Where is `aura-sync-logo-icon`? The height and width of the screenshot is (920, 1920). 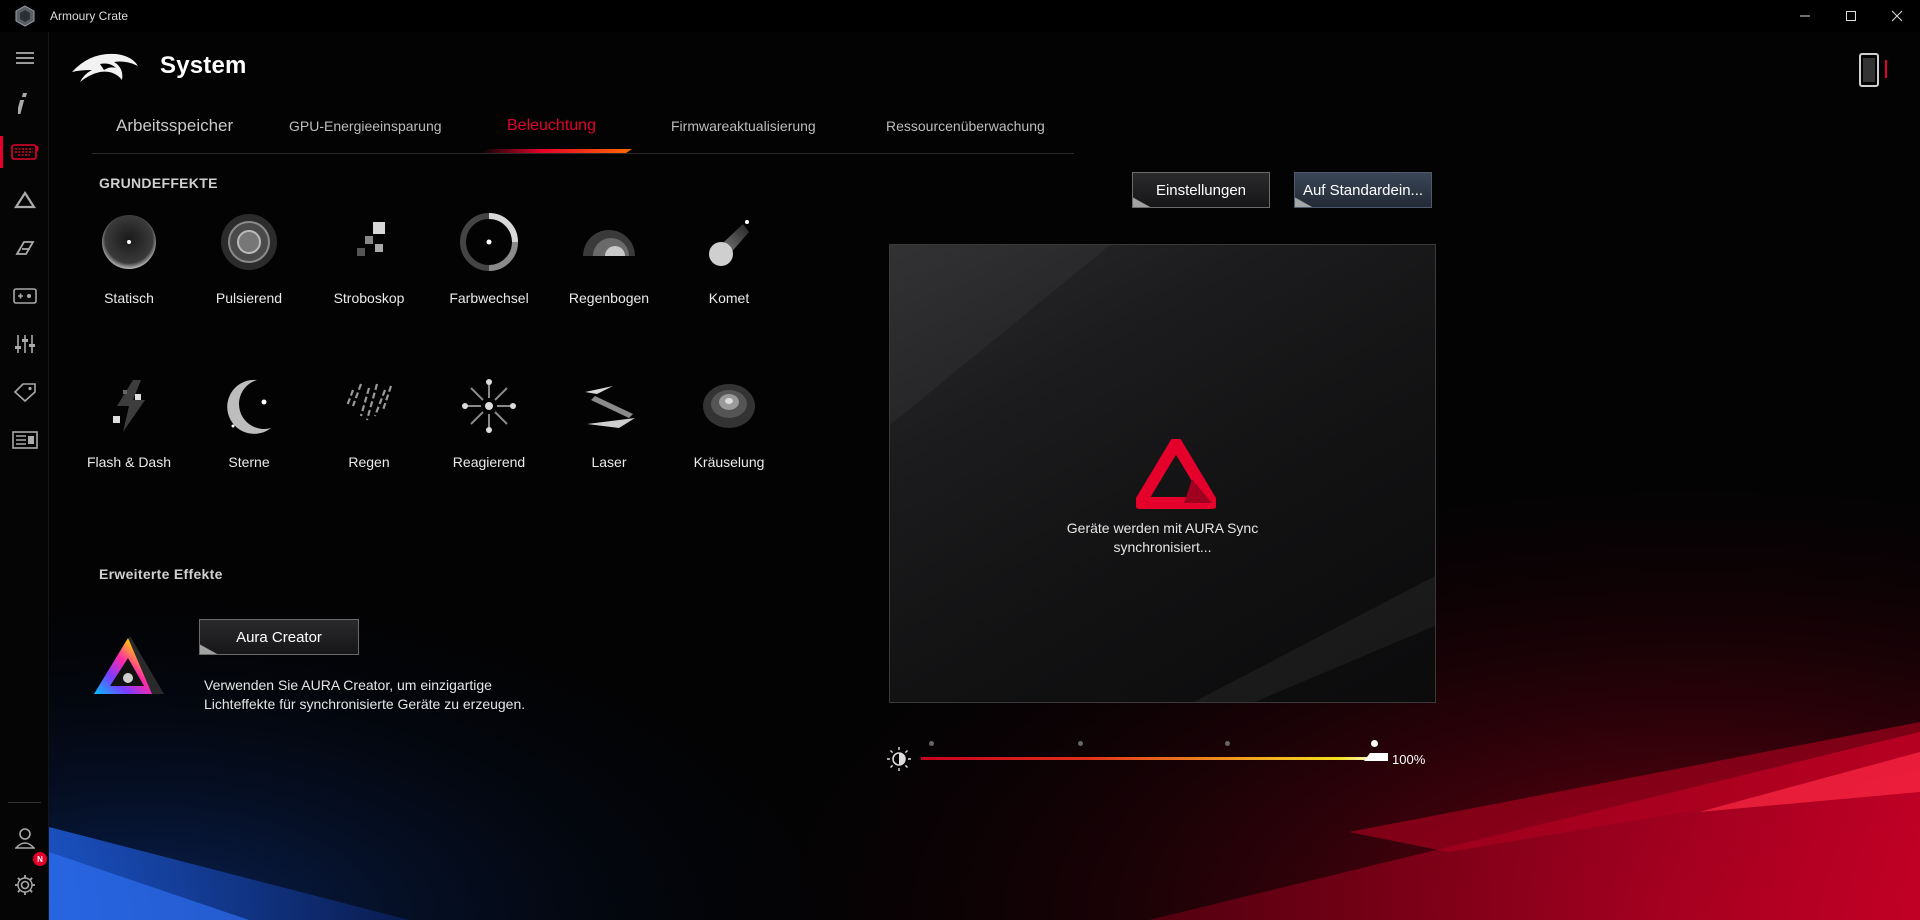 aura-sync-logo-icon is located at coordinates (1176, 474).